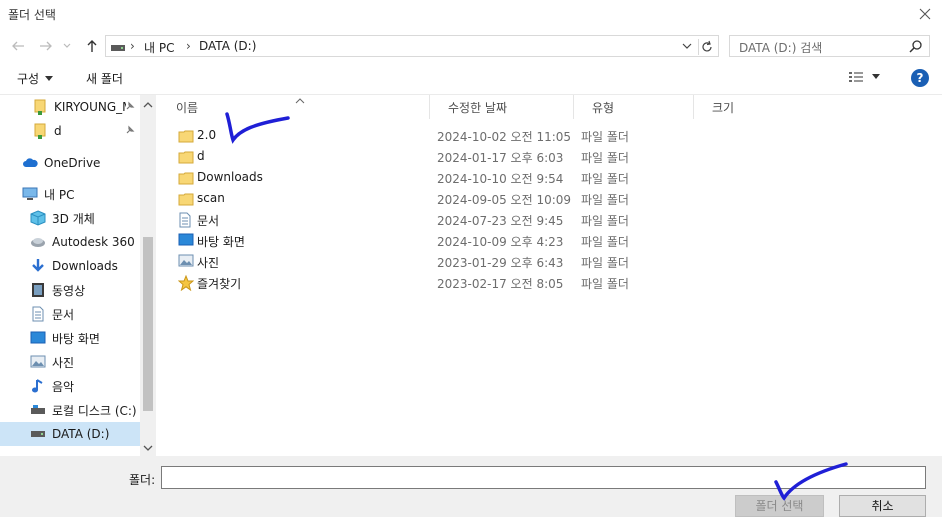  Describe the element at coordinates (104, 78) in the screenshot. I see `new-folder-button: 새 폴더` at that location.